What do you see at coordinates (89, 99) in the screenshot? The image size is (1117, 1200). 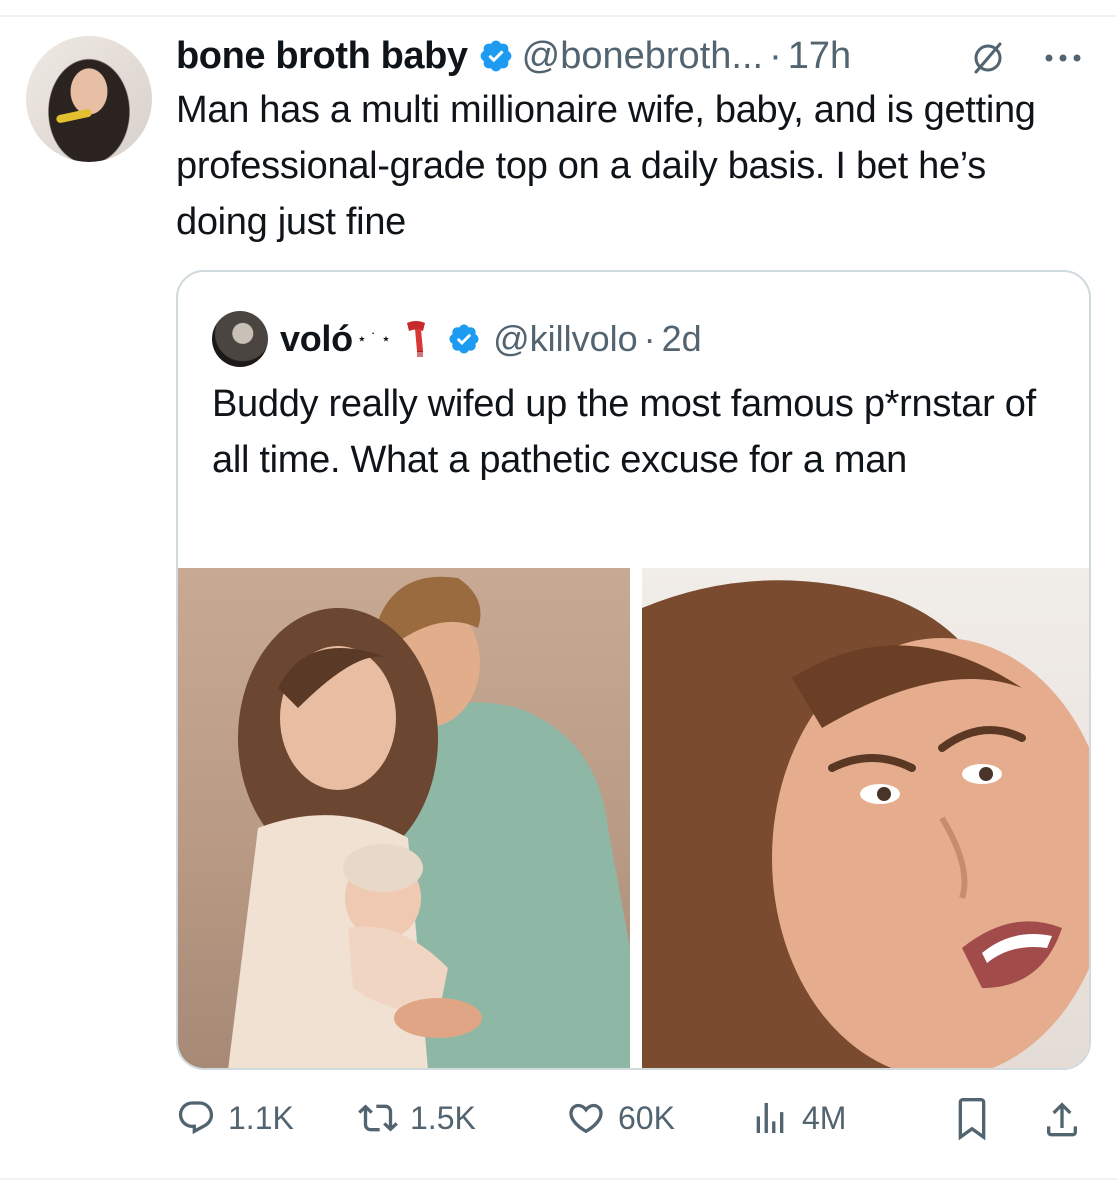 I see `author-avatar` at bounding box center [89, 99].